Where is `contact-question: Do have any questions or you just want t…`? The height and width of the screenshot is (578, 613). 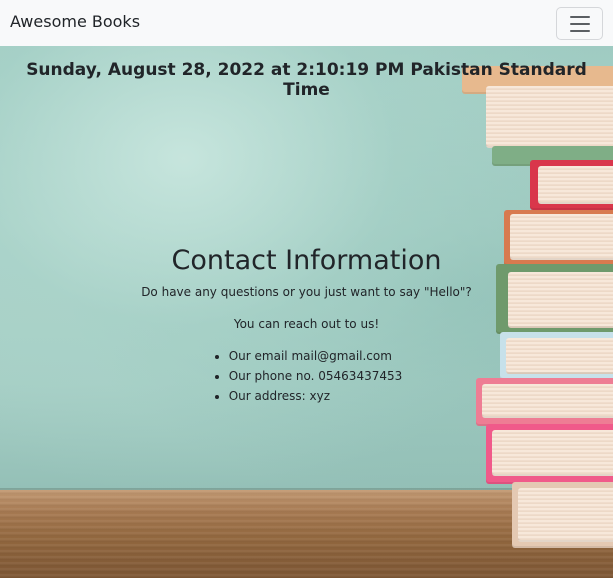 contact-question: Do have any questions or you just want t… is located at coordinates (306, 292).